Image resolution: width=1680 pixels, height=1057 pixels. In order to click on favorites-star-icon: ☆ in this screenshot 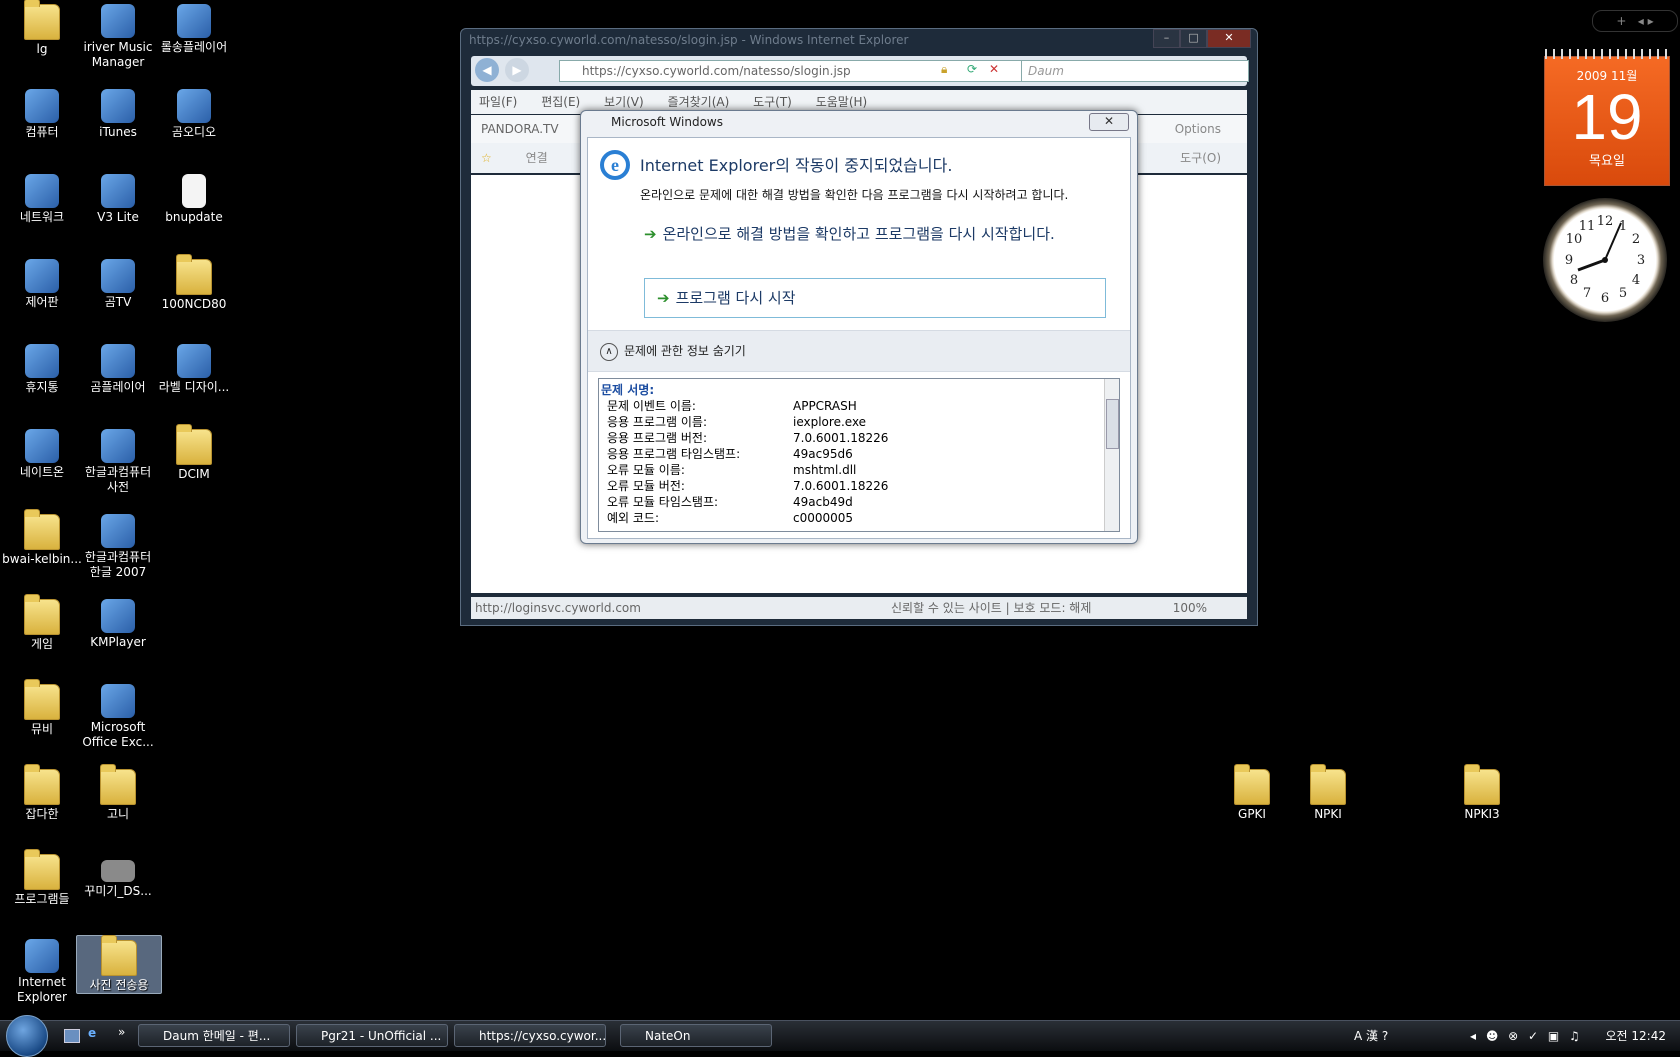, I will do `click(486, 158)`.